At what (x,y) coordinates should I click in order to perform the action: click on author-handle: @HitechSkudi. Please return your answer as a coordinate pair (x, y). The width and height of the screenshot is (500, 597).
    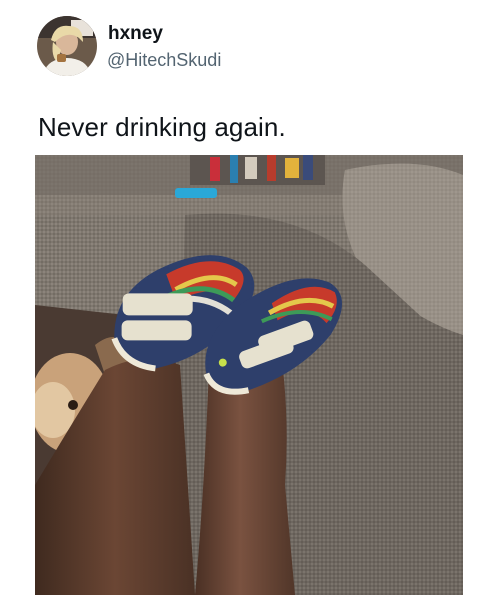
    Looking at the image, I should click on (164, 60).